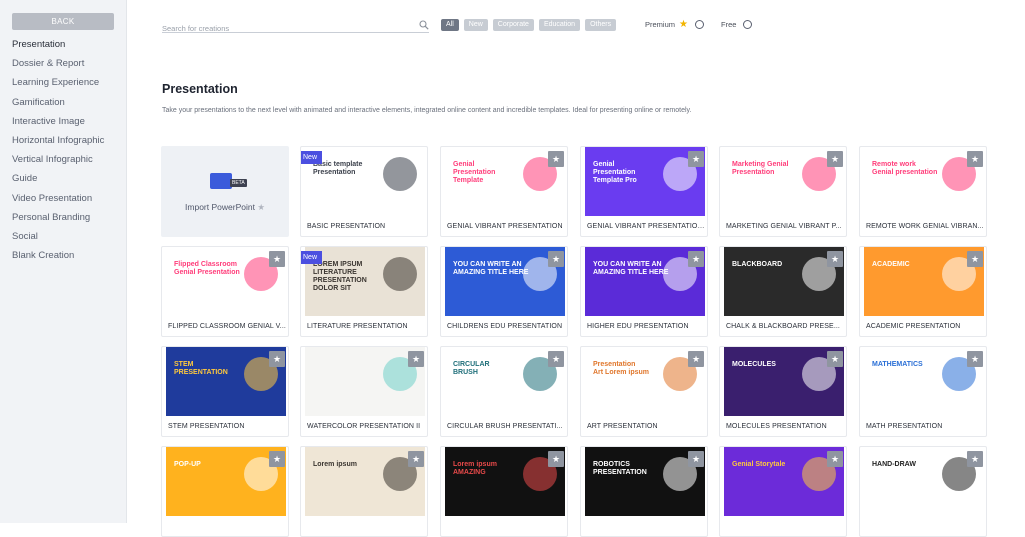 This screenshot has width=1025, height=537. Describe the element at coordinates (897, 364) in the screenshot. I see `thumbnail-title: MATHEMATICS` at that location.